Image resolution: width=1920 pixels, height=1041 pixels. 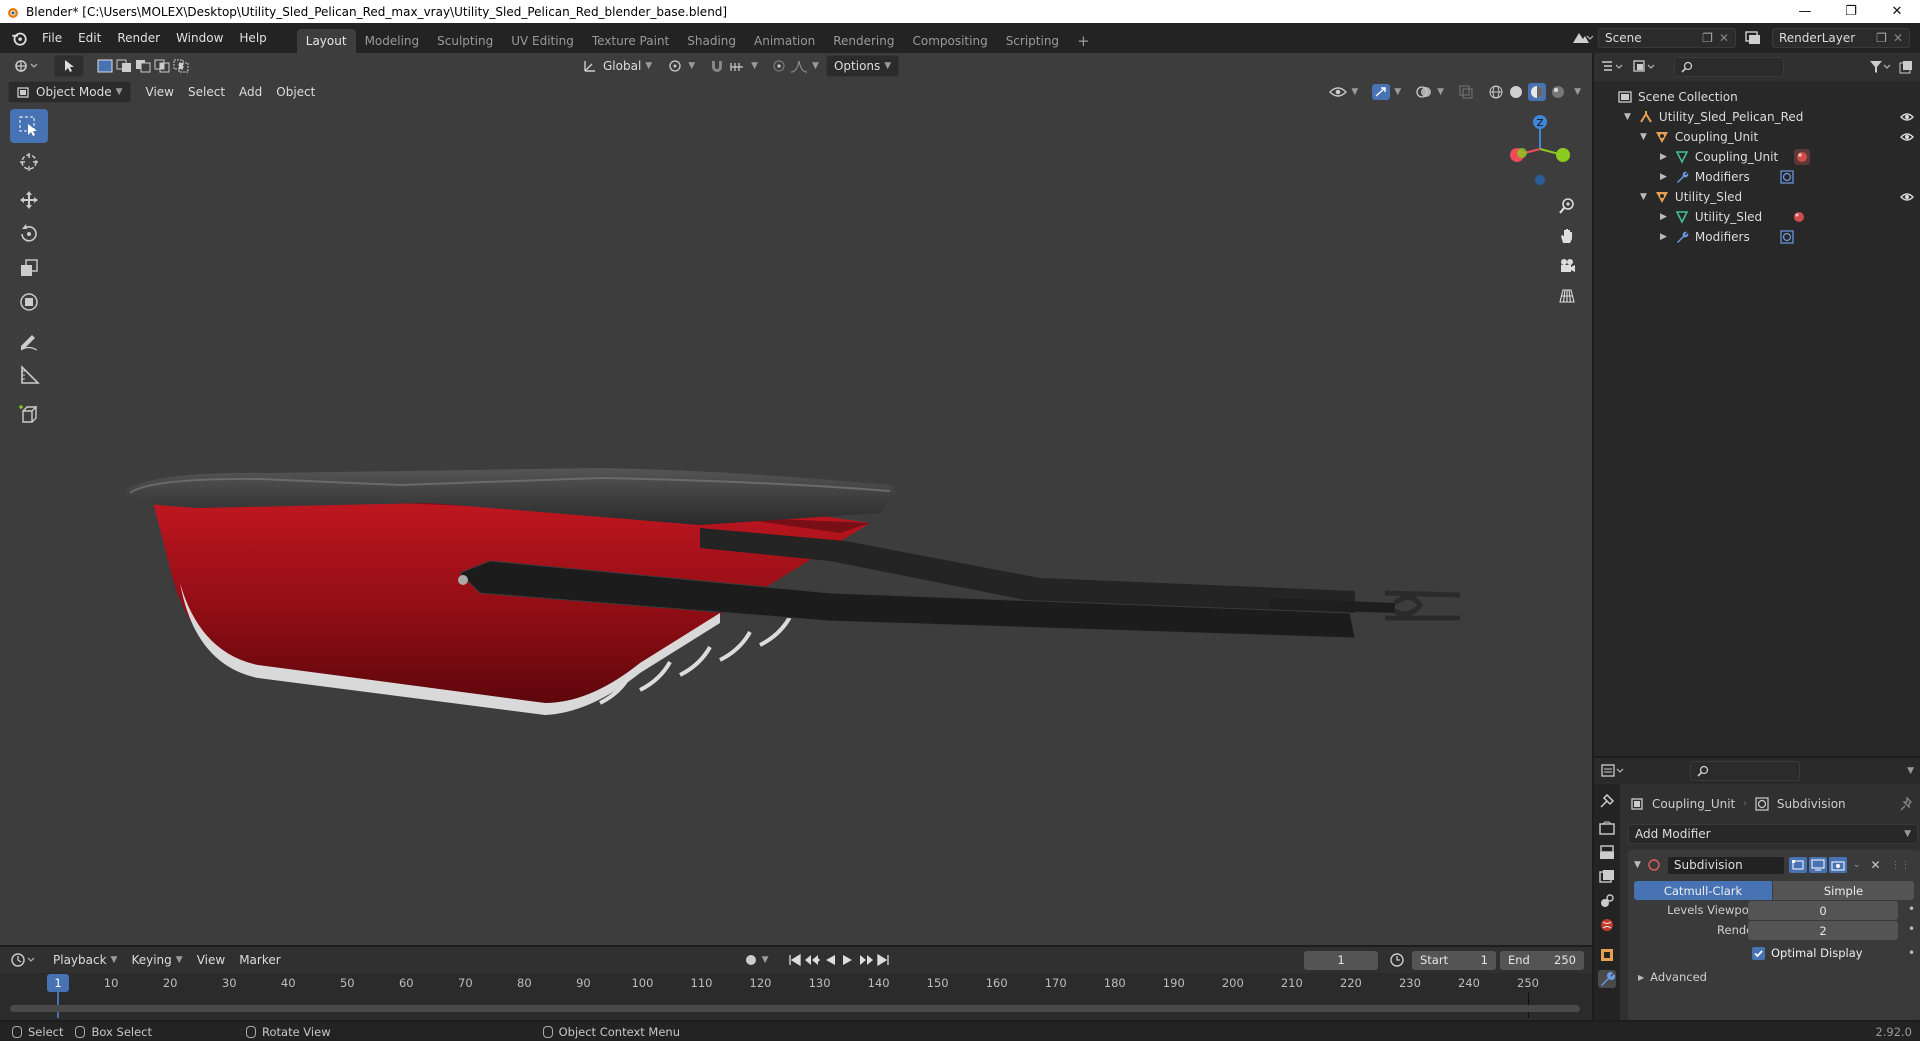 I want to click on playback-menu: Playback ▼, so click(x=85, y=960).